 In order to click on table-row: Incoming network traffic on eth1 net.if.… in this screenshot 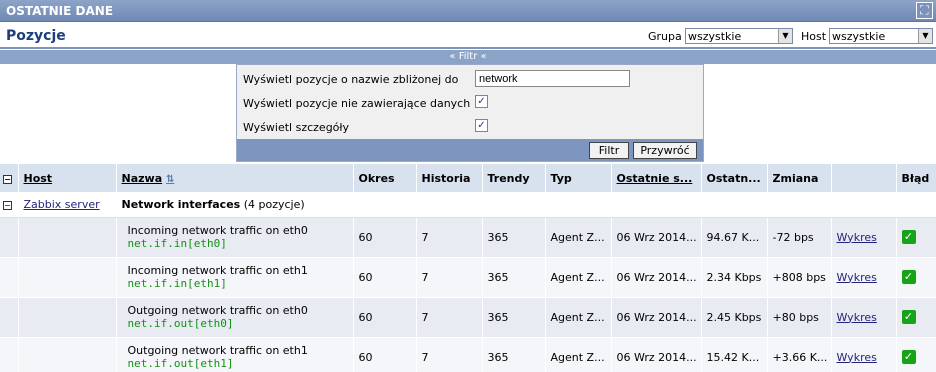, I will do `click(468, 277)`.